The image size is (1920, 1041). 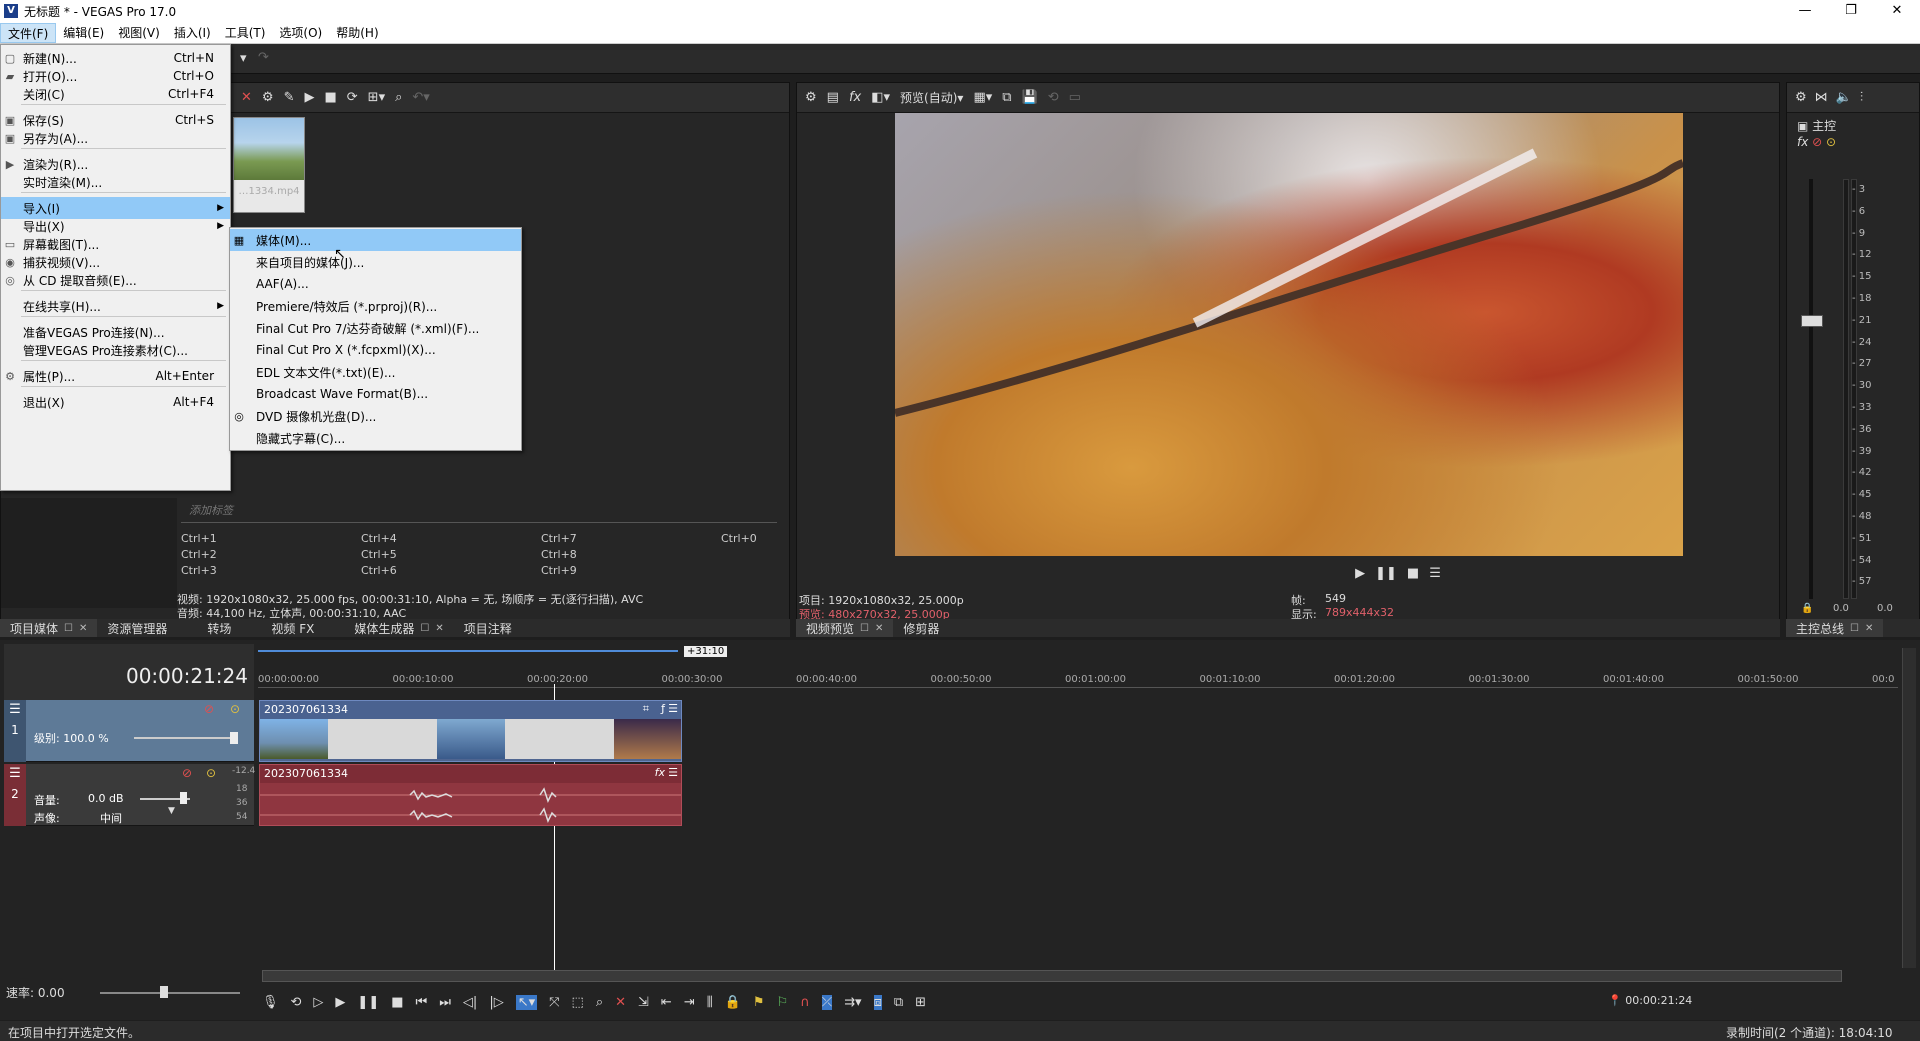 What do you see at coordinates (833, 97) in the screenshot?
I see `preview-device-icon: ▤` at bounding box center [833, 97].